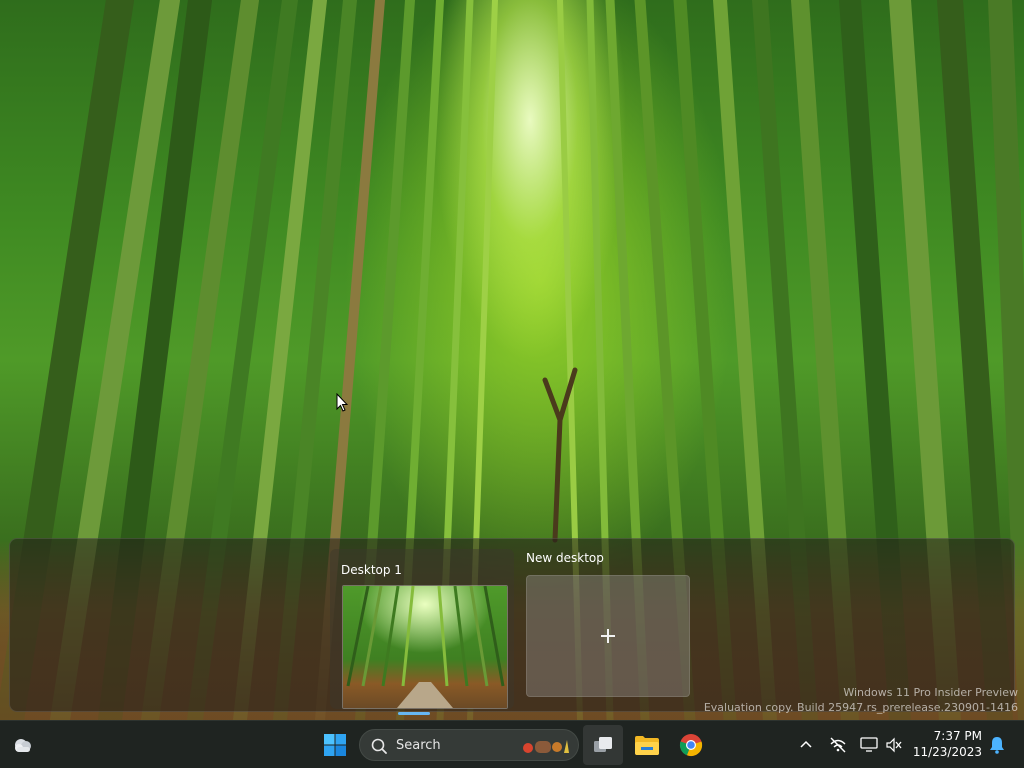 This screenshot has height=768, width=1024. I want to click on notifications-button, so click(997, 745).